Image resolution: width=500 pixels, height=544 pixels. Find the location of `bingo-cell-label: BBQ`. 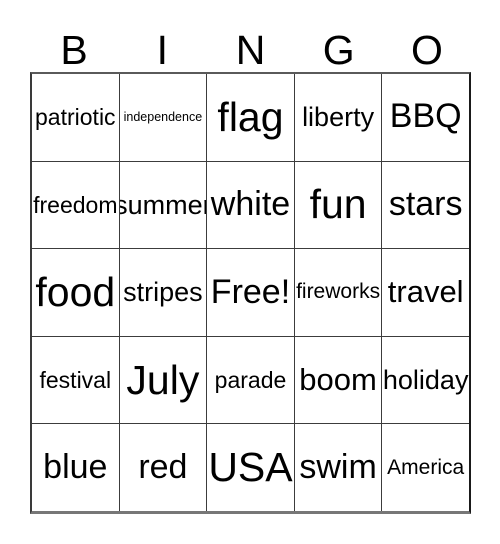

bingo-cell-label: BBQ is located at coordinates (425, 116).